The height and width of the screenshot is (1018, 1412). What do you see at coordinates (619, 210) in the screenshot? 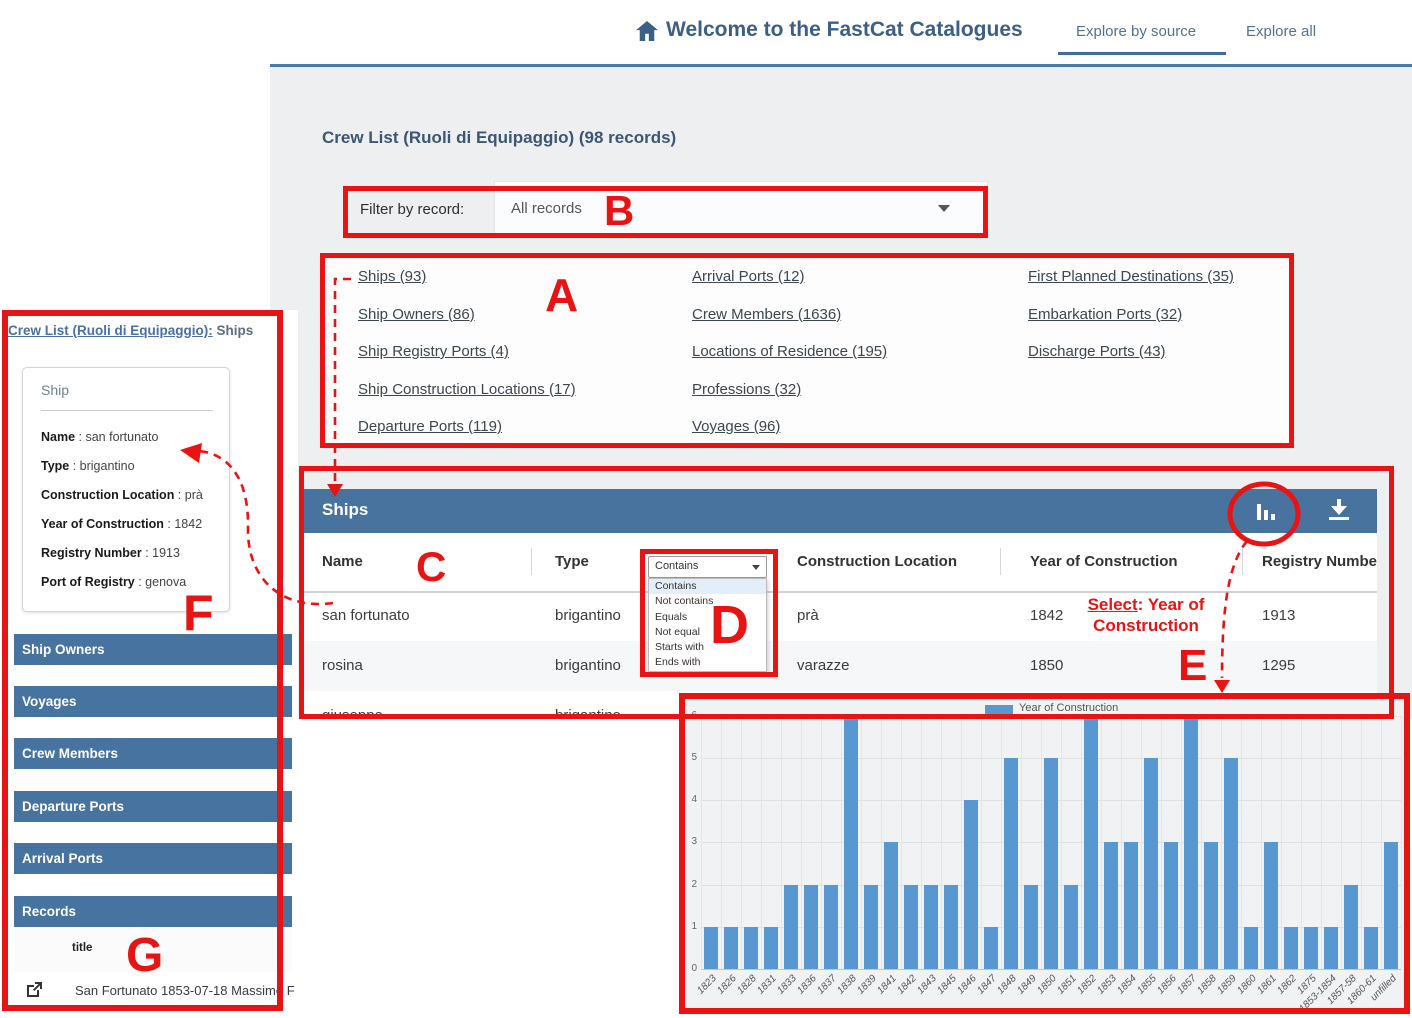
I see `annotation-letter-b: B` at bounding box center [619, 210].